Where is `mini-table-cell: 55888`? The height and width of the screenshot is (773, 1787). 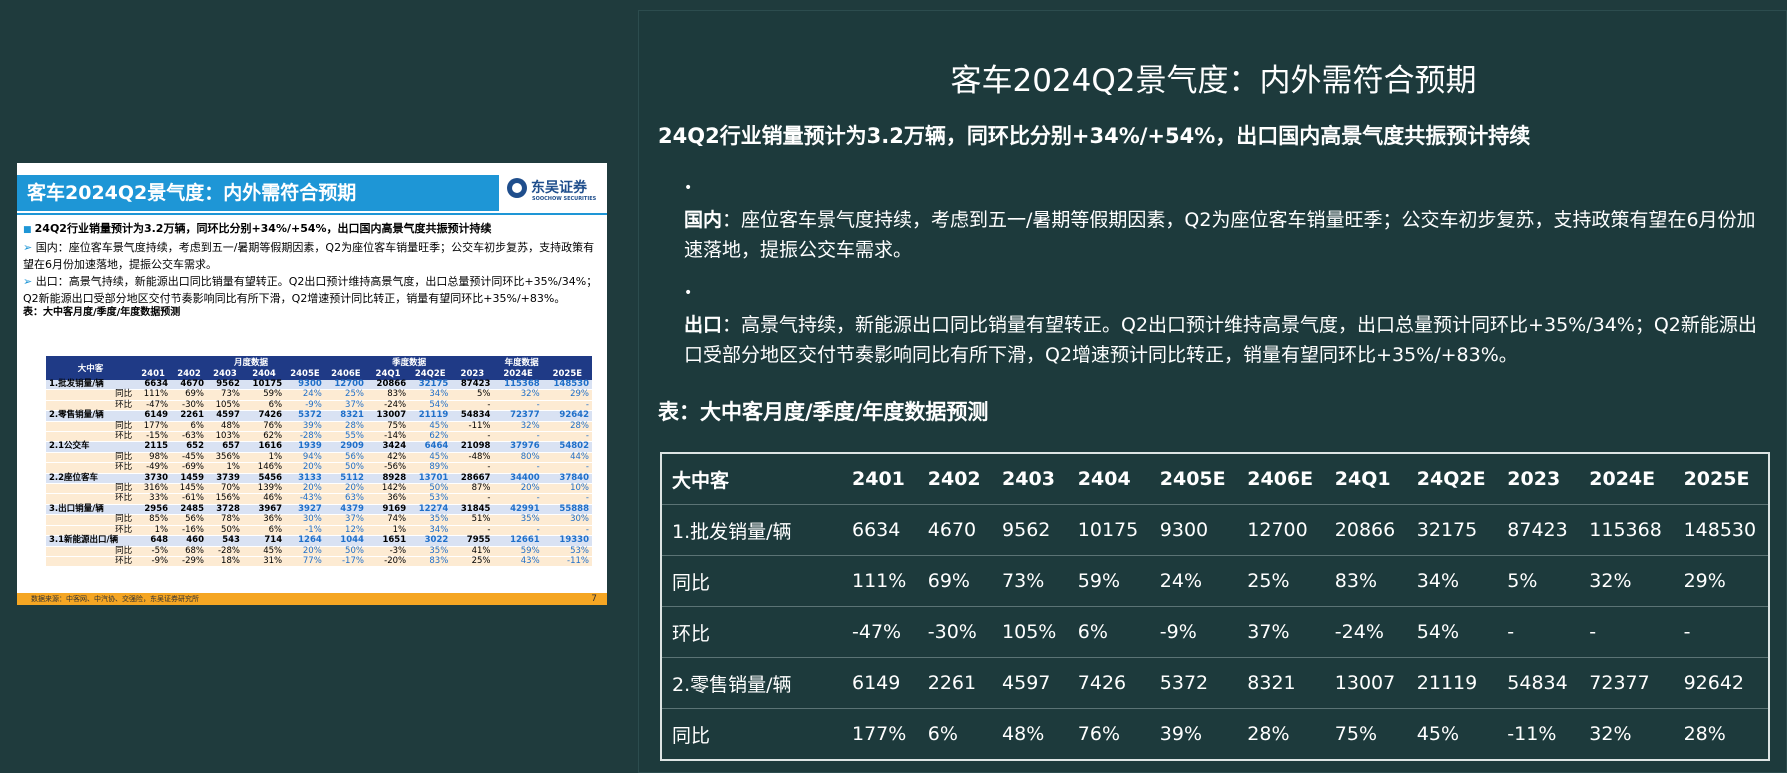
mini-table-cell: 55888 is located at coordinates (567, 510).